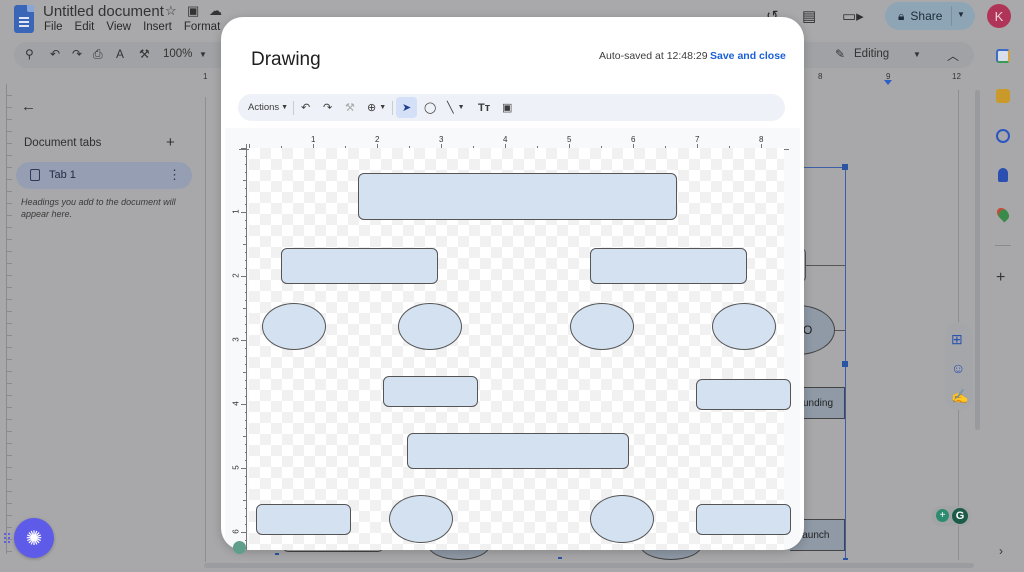 The image size is (1024, 572). Describe the element at coordinates (236, 467) in the screenshot. I see `ruler-label: 5` at that location.